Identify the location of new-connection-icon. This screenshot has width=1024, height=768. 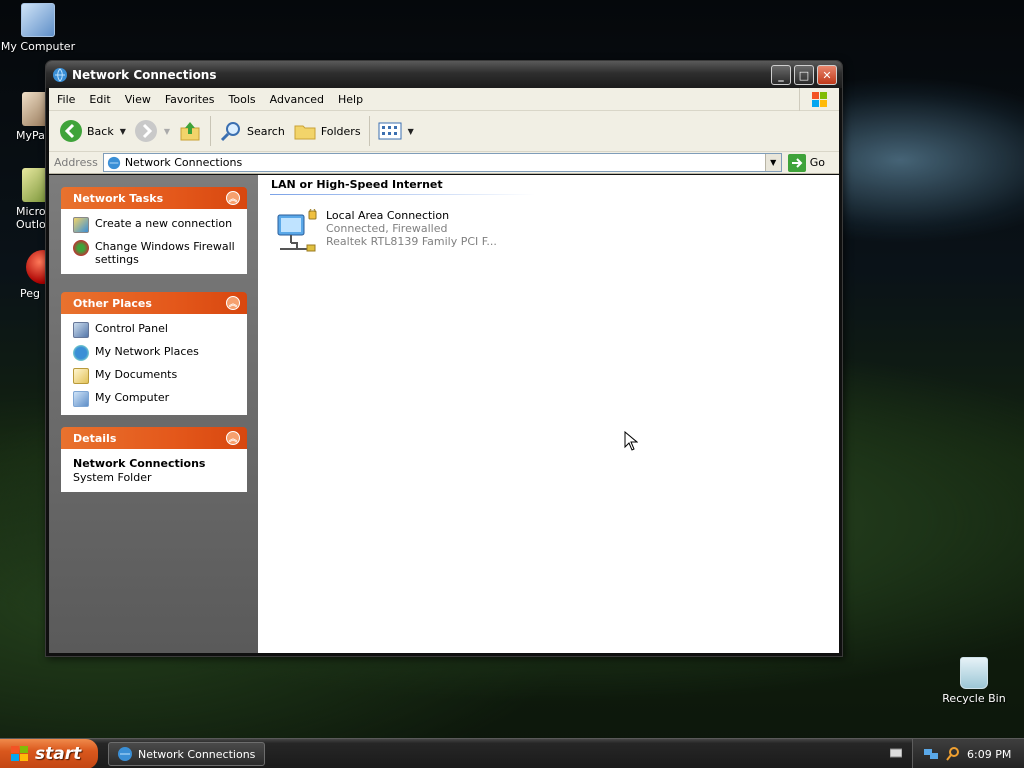
(81, 225).